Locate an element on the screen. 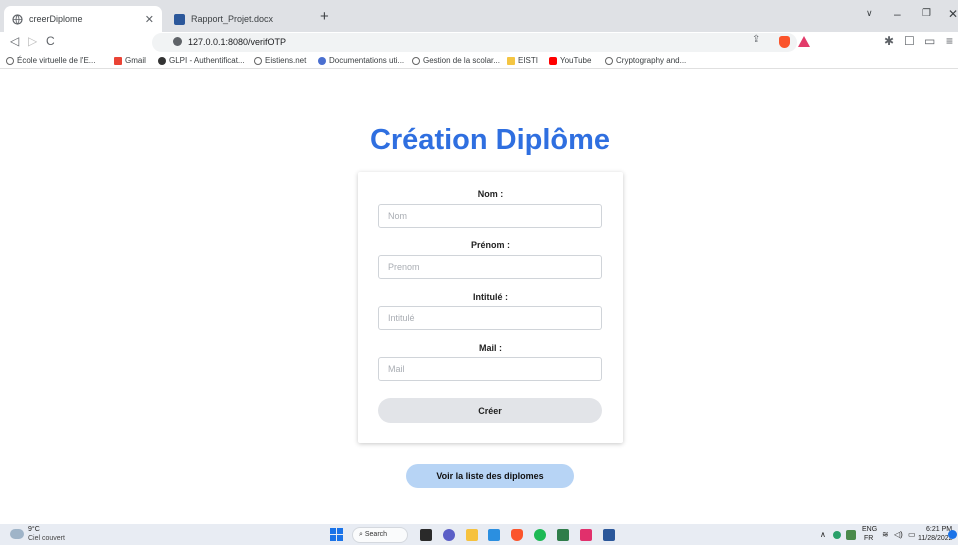 The width and height of the screenshot is (958, 546). extensions-icon: ✱ is located at coordinates (889, 41).